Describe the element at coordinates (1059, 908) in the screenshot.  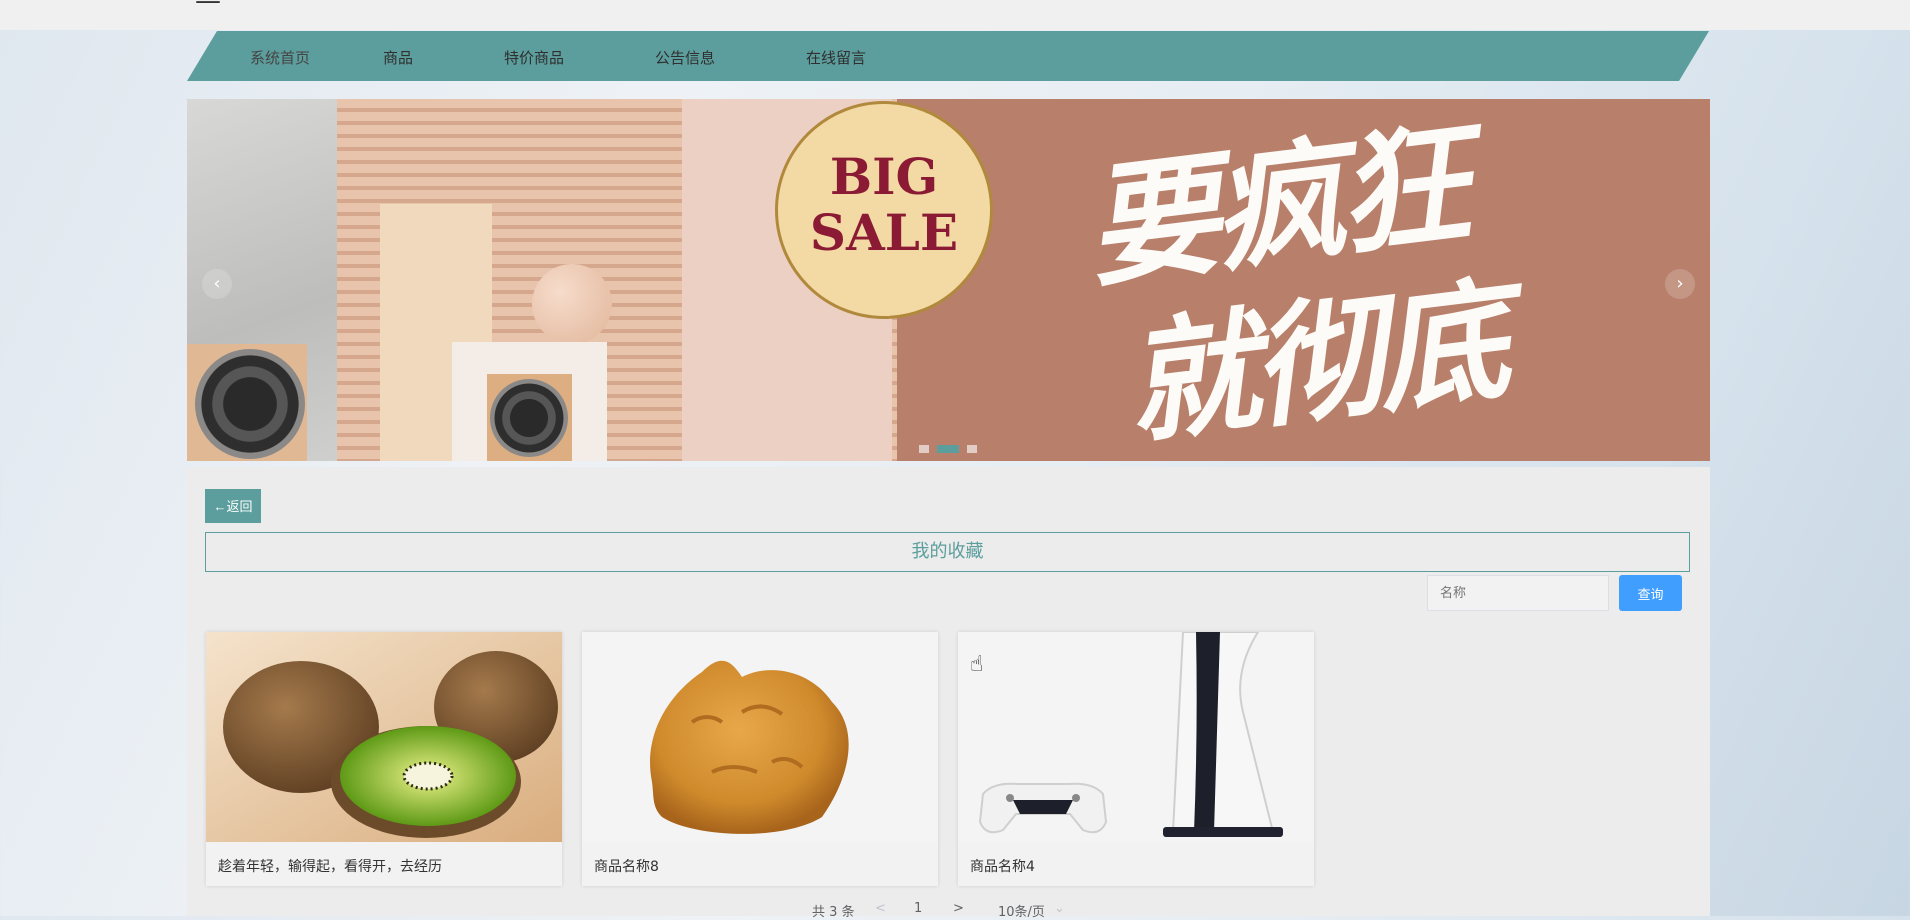
I see `chevron-down-icon: ⌄` at that location.